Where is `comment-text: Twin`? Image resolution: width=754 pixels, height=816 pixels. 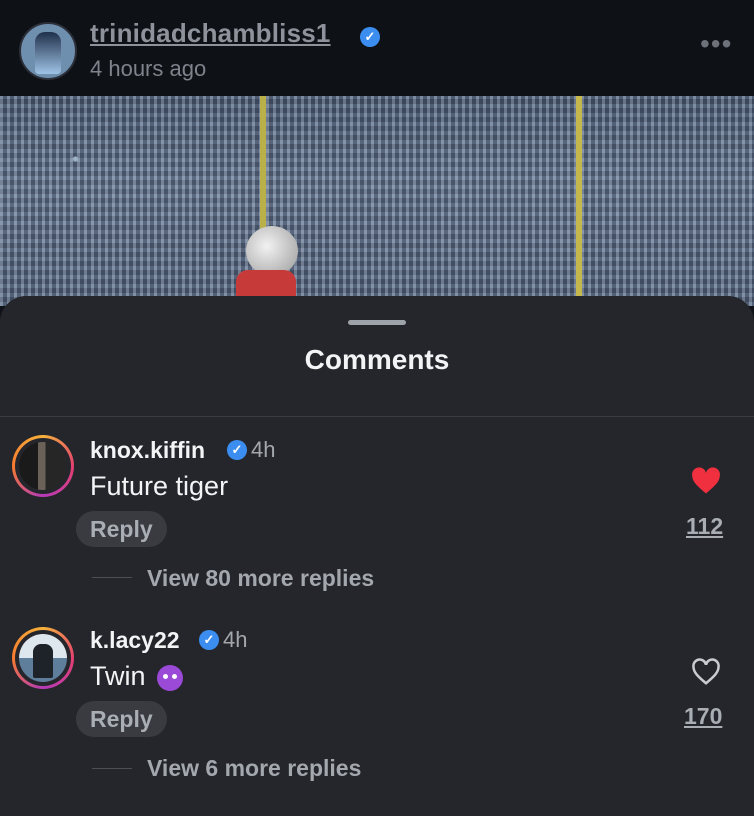
comment-text: Twin is located at coordinates (137, 676).